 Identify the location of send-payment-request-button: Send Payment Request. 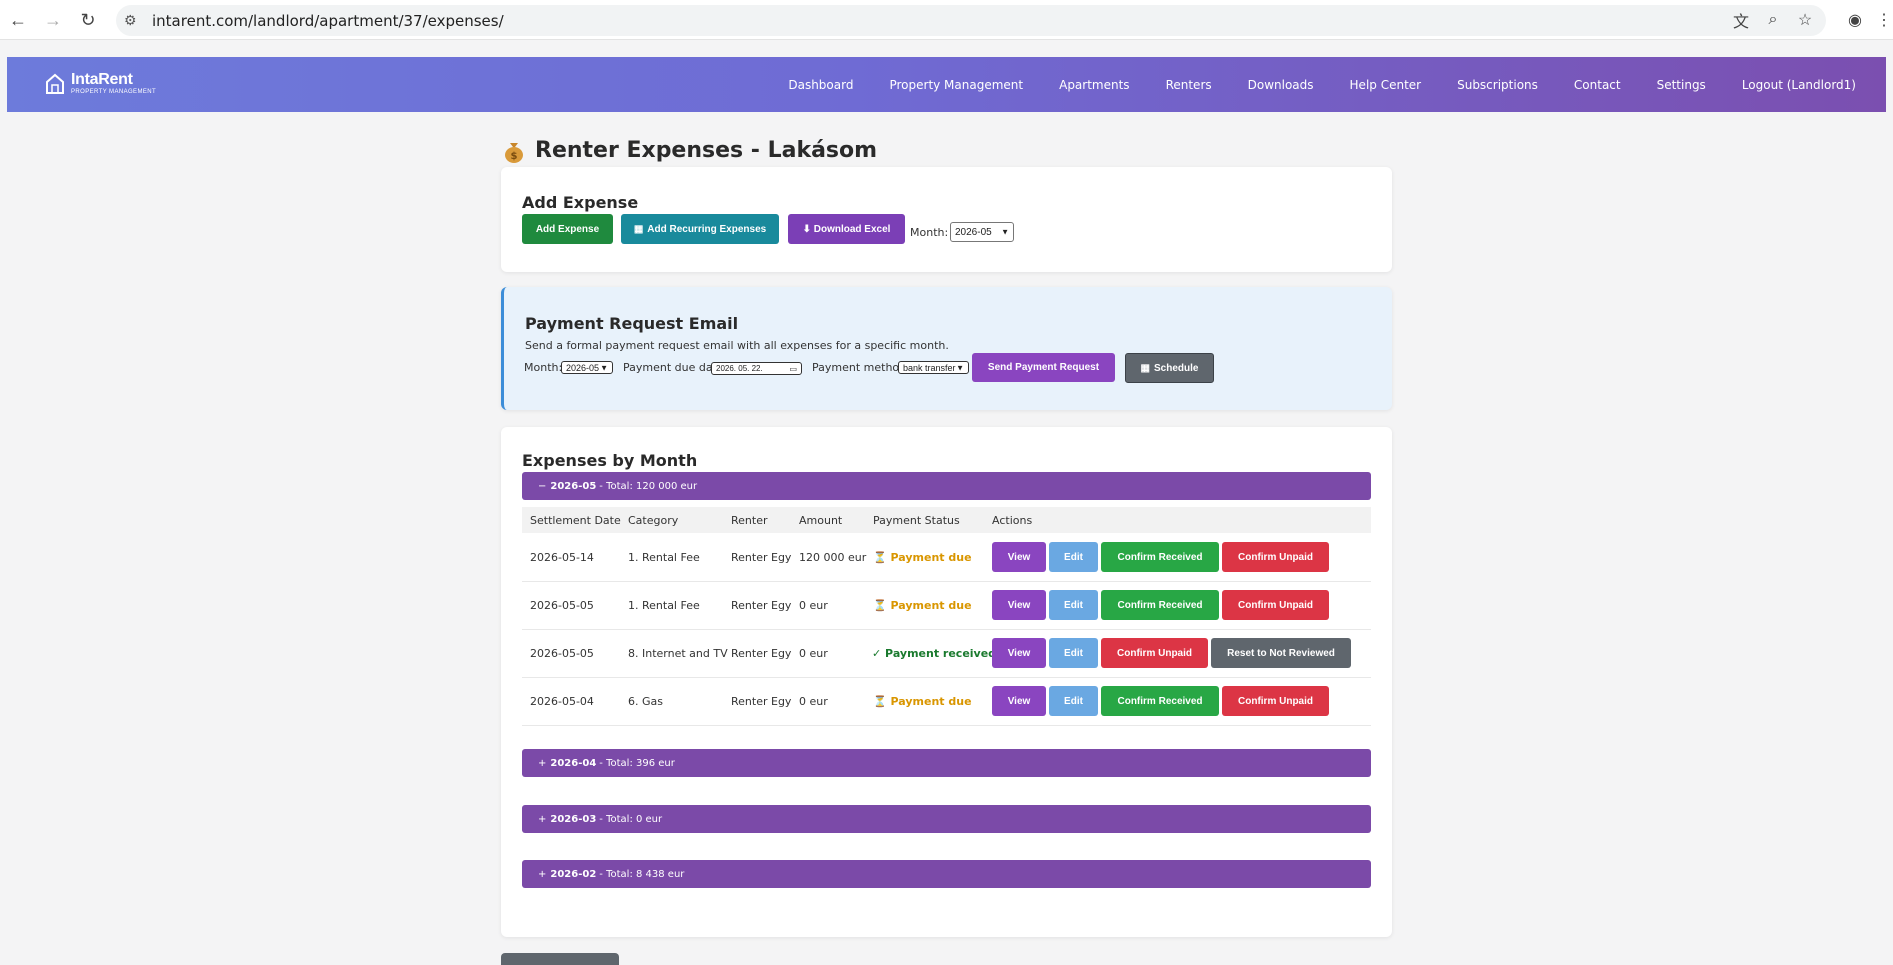
(1043, 367).